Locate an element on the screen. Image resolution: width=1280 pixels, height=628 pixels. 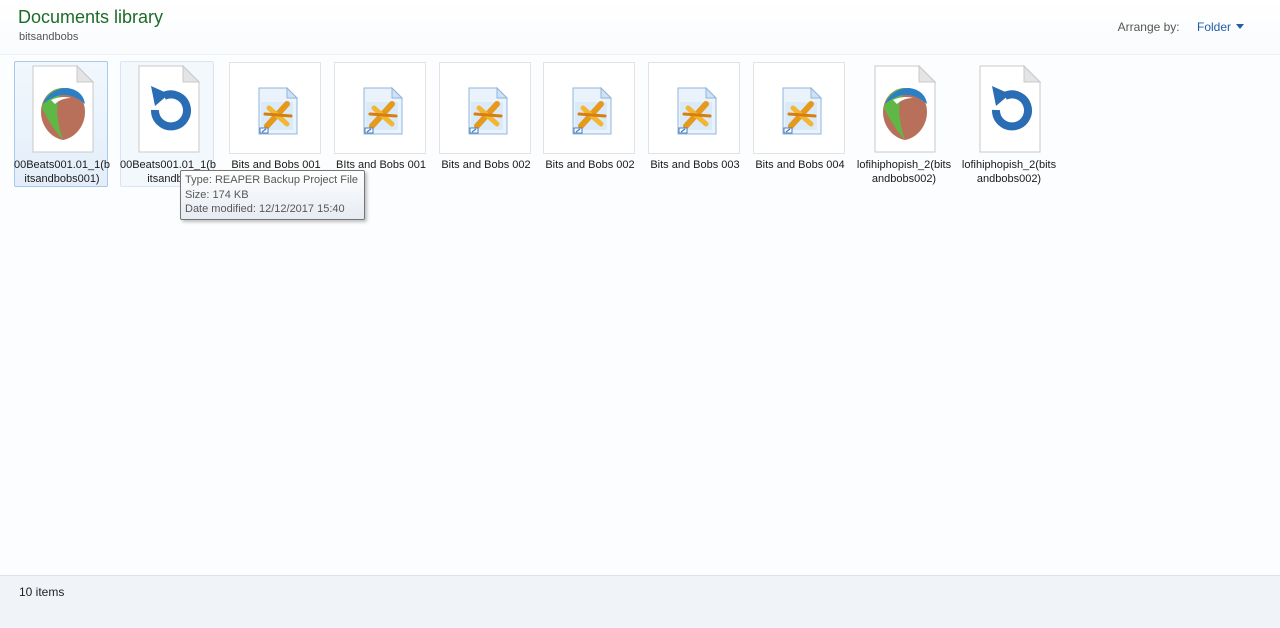
file-item: 00Beats001.01_1(bitsandbobs001) is located at coordinates (62, 124).